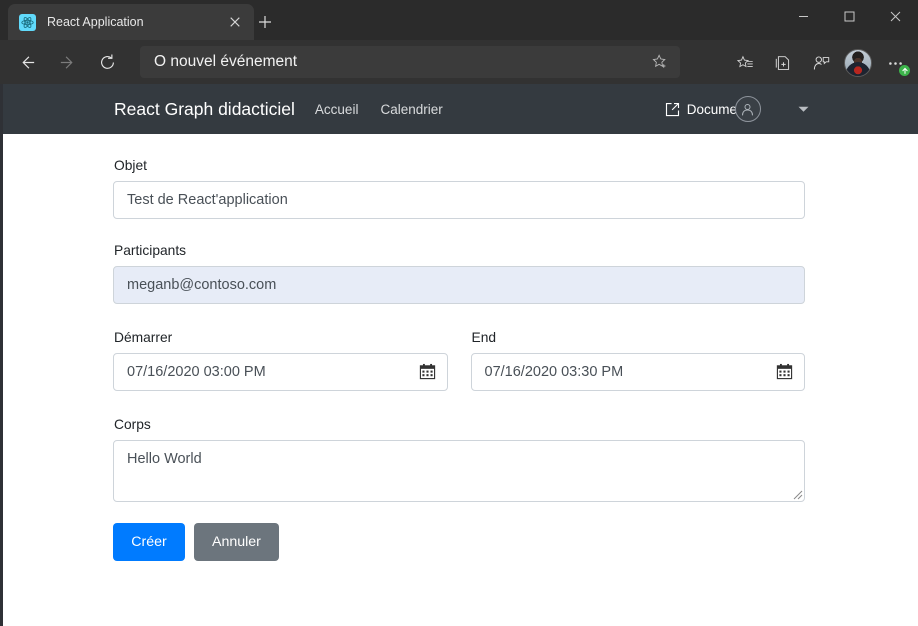 The height and width of the screenshot is (626, 918). I want to click on reload-button, so click(107, 62).